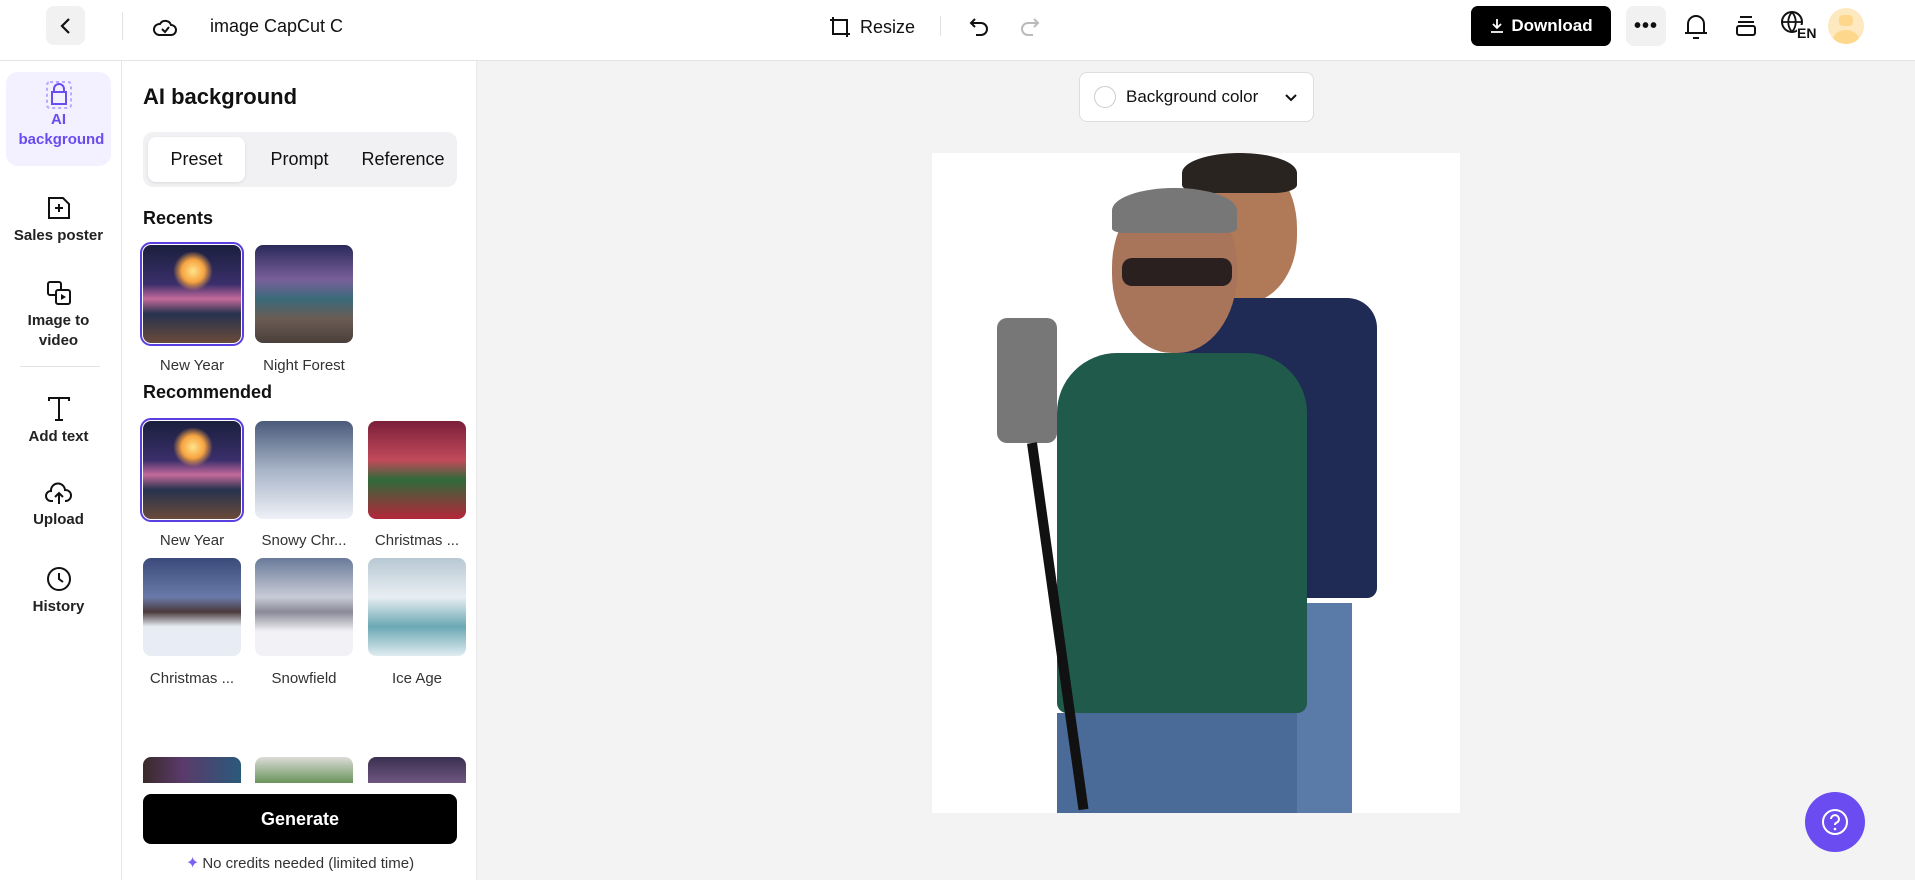 The height and width of the screenshot is (880, 1915). What do you see at coordinates (192, 607) in the screenshot?
I see `preset-thumb-christmas-cabin` at bounding box center [192, 607].